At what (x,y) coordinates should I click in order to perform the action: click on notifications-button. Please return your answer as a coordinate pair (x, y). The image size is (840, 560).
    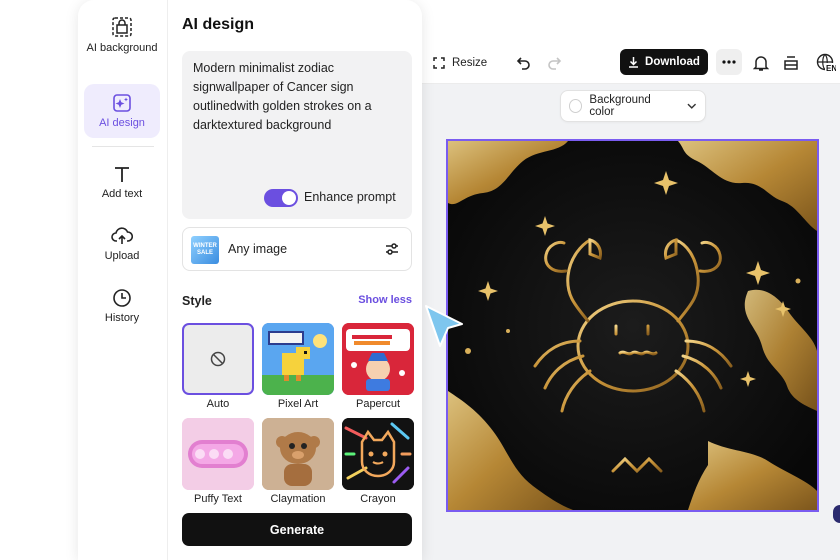
    Looking at the image, I should click on (761, 63).